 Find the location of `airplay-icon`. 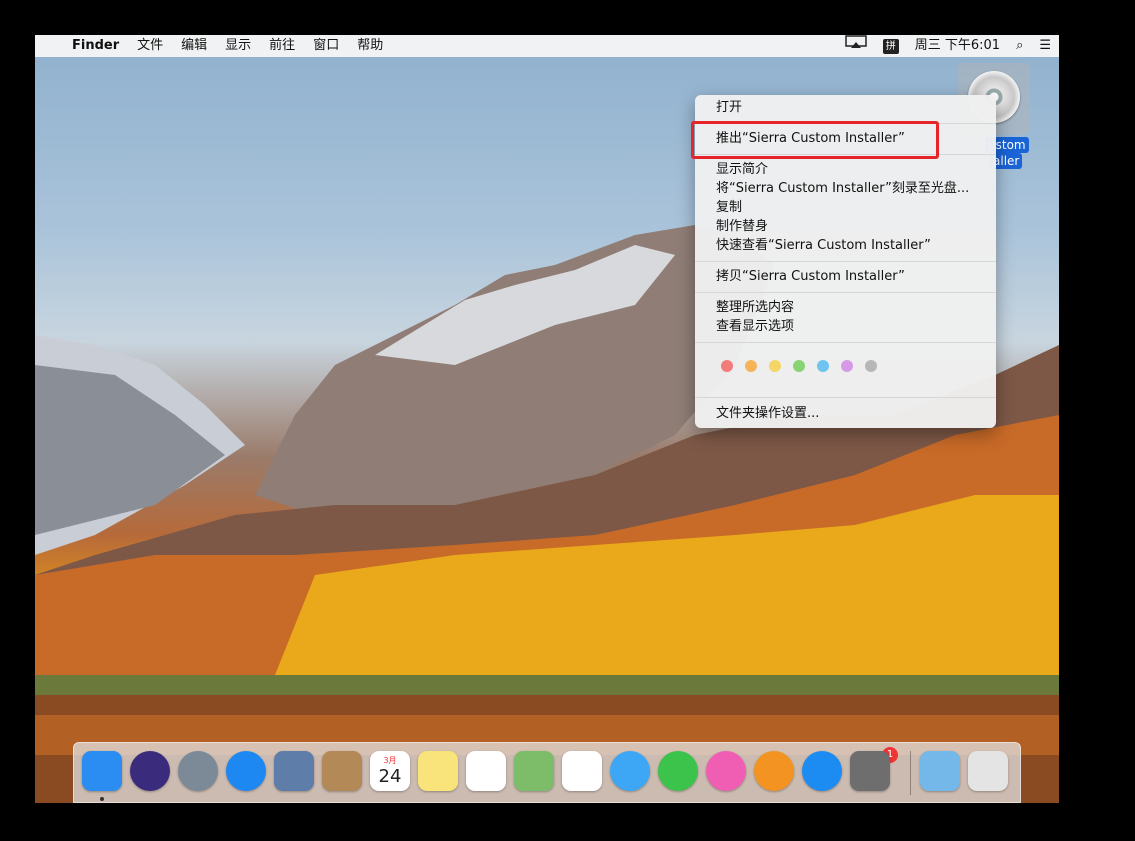

airplay-icon is located at coordinates (856, 46).